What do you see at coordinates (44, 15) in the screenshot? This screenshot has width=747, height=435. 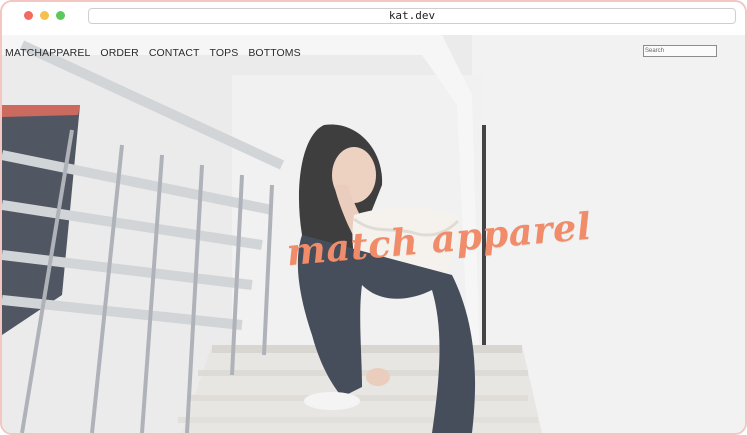 I see `minimize-window-button` at bounding box center [44, 15].